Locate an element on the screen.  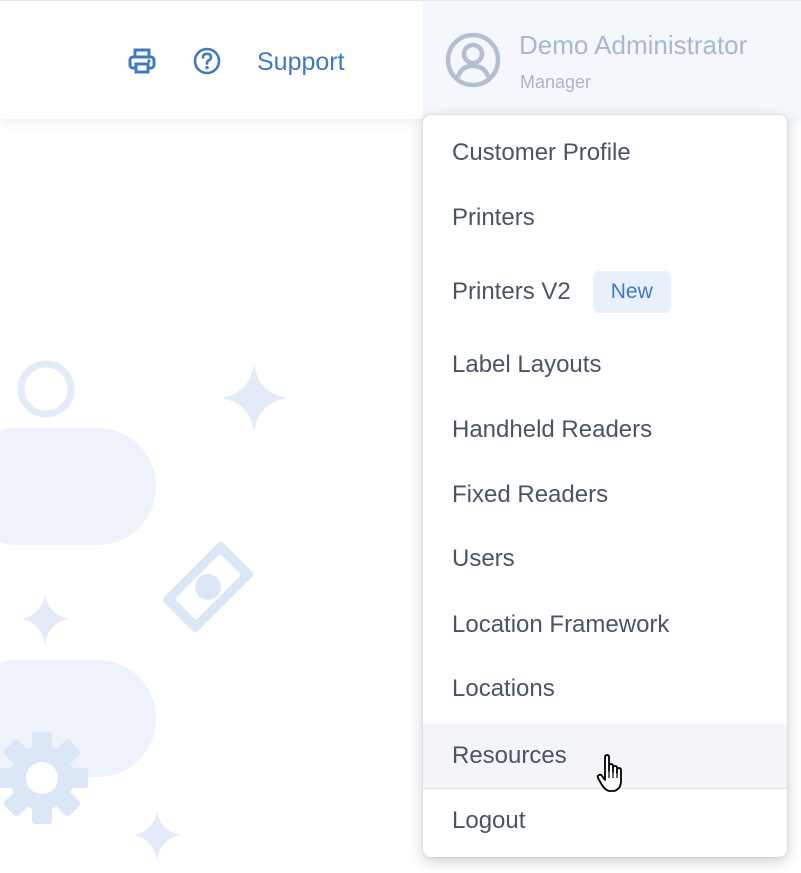
user-name: Demo Administrator is located at coordinates (633, 45).